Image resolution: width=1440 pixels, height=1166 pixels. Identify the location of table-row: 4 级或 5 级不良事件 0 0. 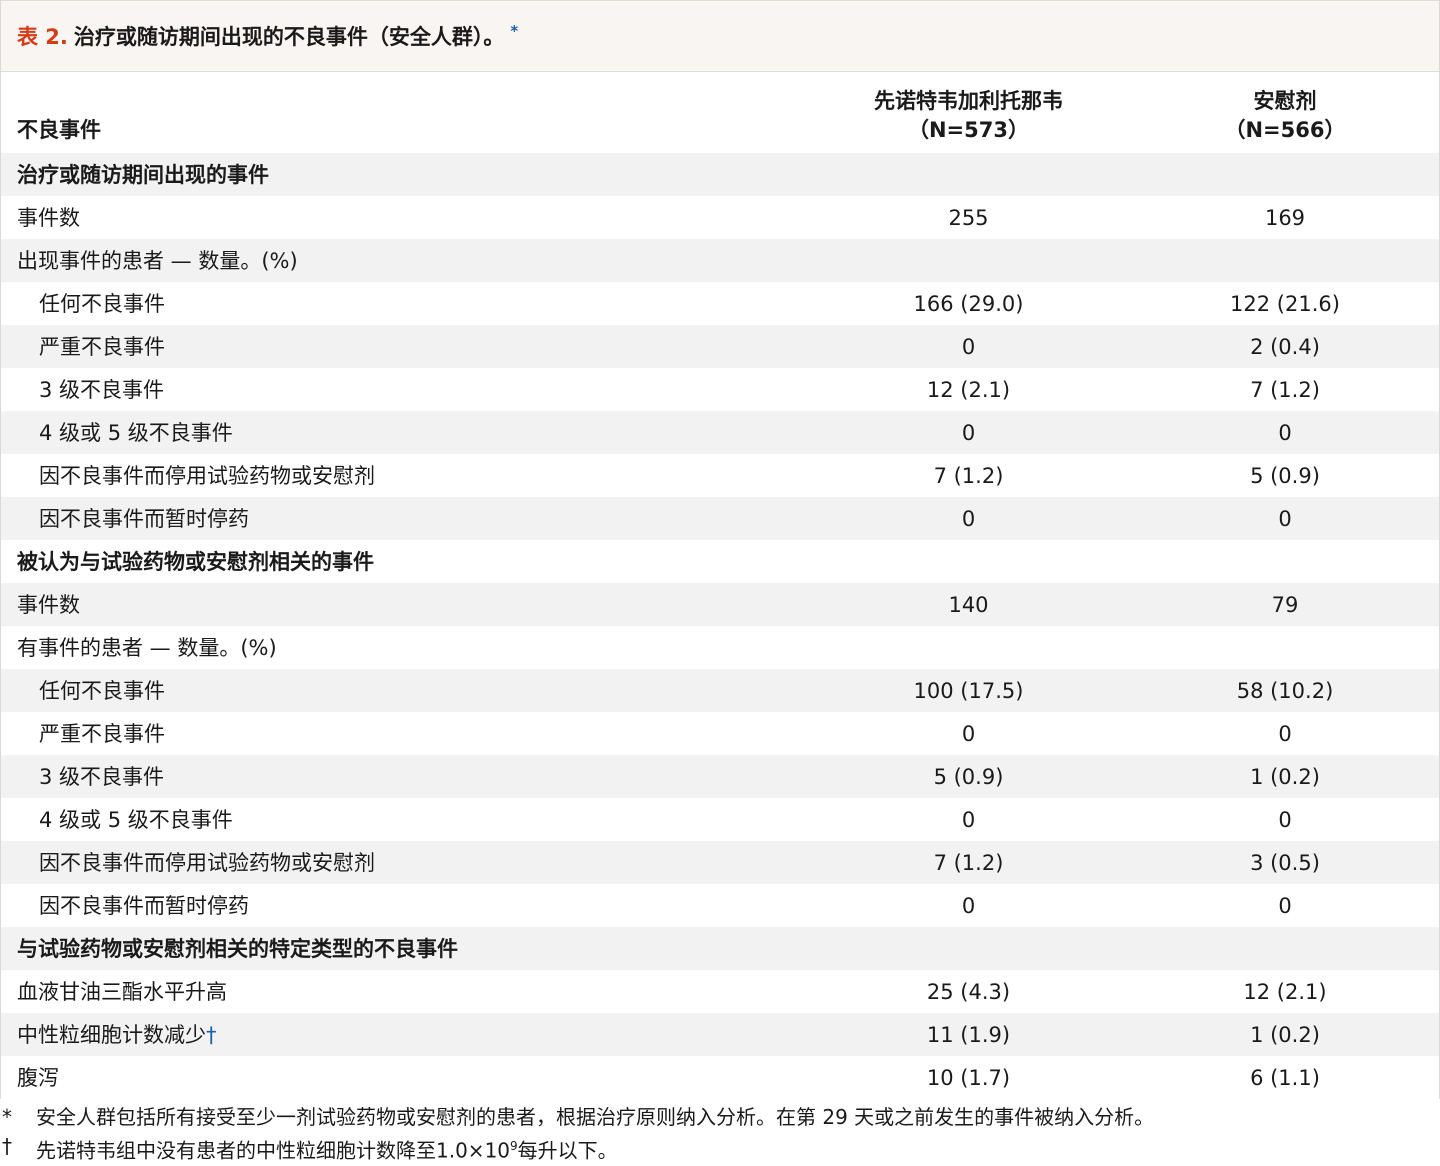
(720, 432).